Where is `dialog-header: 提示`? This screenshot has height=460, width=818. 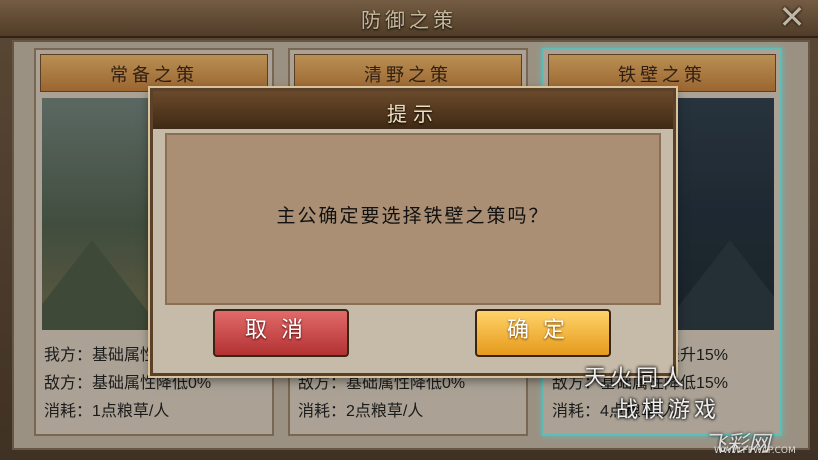 dialog-header: 提示 is located at coordinates (413, 110).